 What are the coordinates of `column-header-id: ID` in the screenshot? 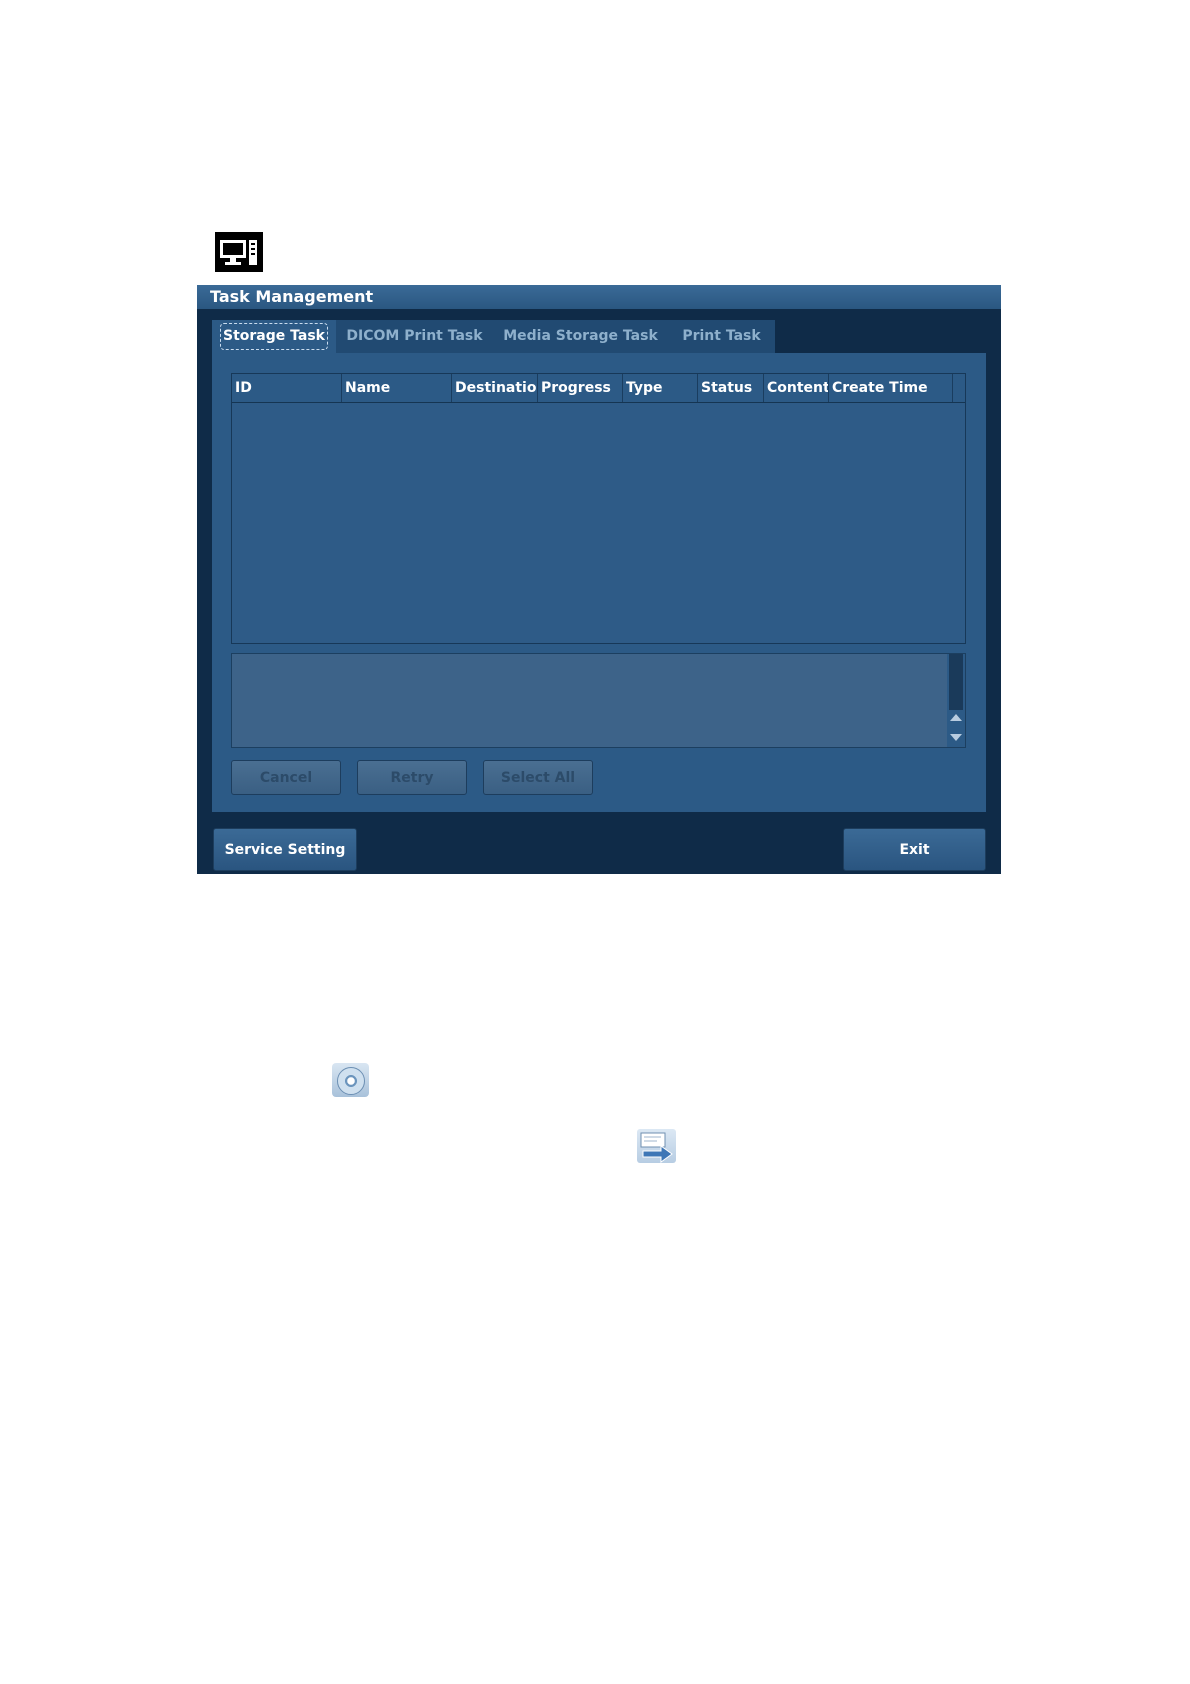 It's located at (287, 388).